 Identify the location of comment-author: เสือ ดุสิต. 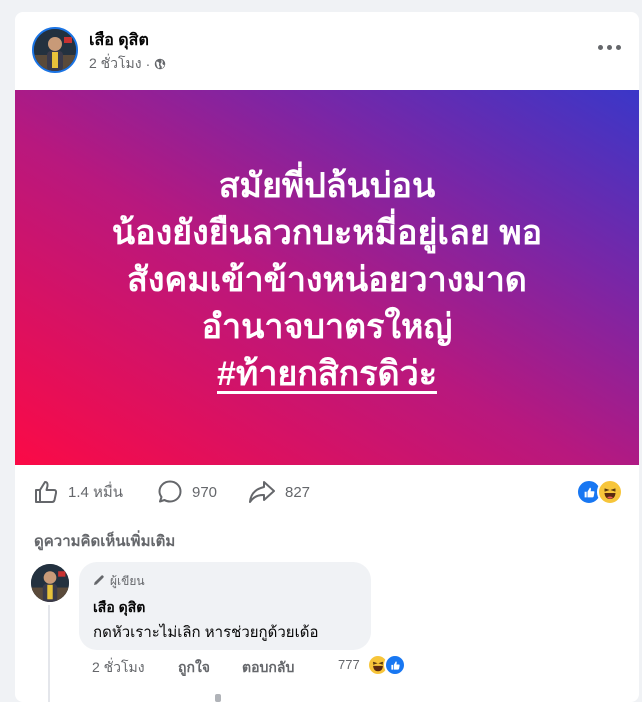
(119, 608).